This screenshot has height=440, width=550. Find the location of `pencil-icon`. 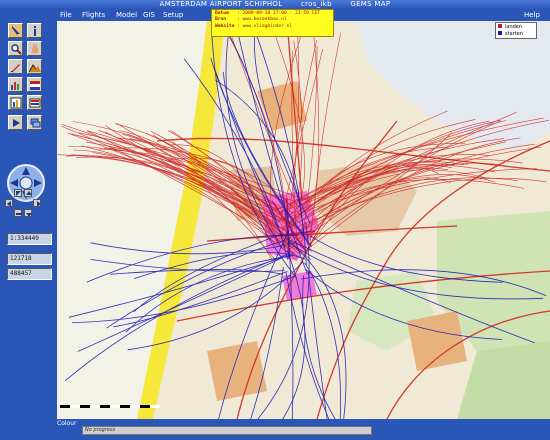

pencil-icon is located at coordinates (15, 68).